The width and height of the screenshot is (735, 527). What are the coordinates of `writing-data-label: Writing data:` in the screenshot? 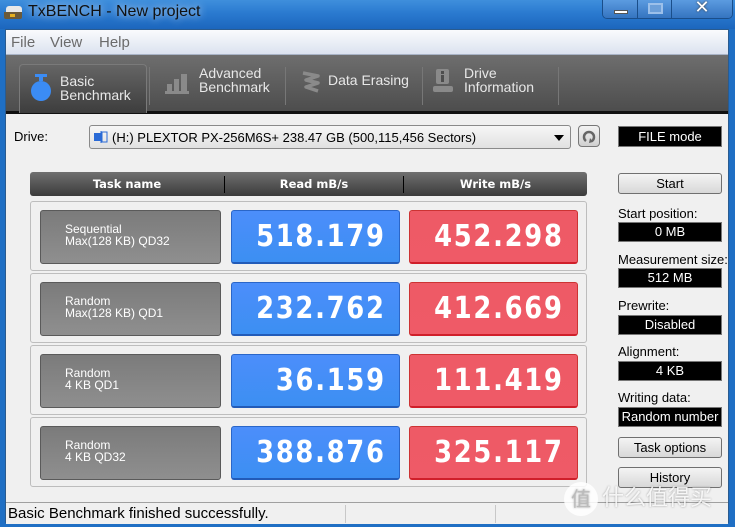 It's located at (654, 397).